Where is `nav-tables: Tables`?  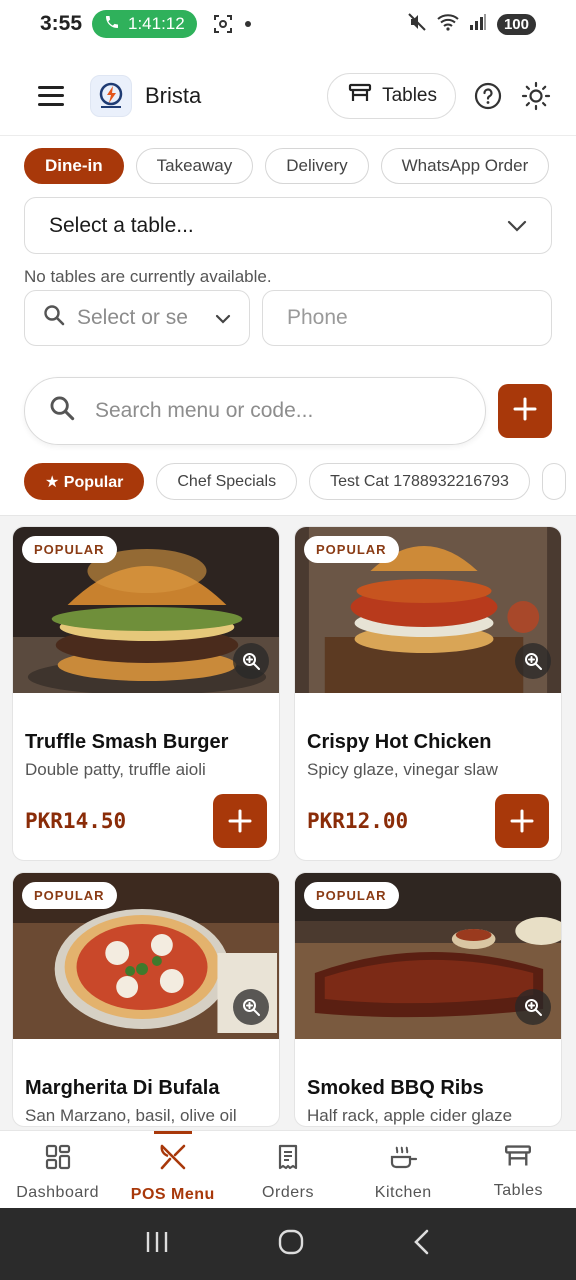
nav-tables: Tables is located at coordinates (518, 1169).